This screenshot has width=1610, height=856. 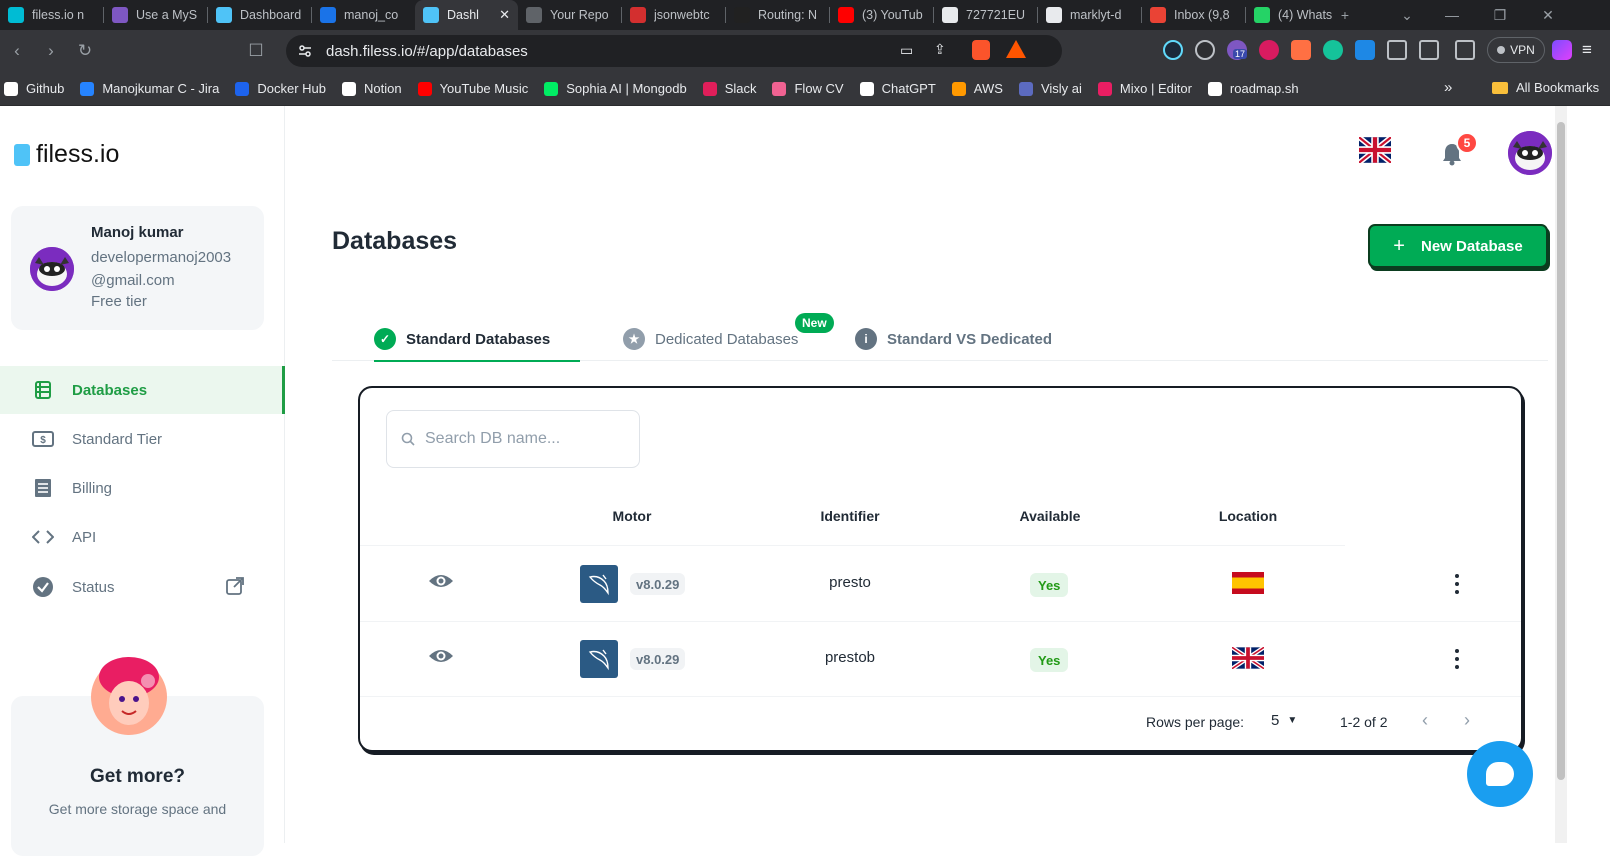 I want to click on browser-tab: Use a MyS, so click(x=155, y=15).